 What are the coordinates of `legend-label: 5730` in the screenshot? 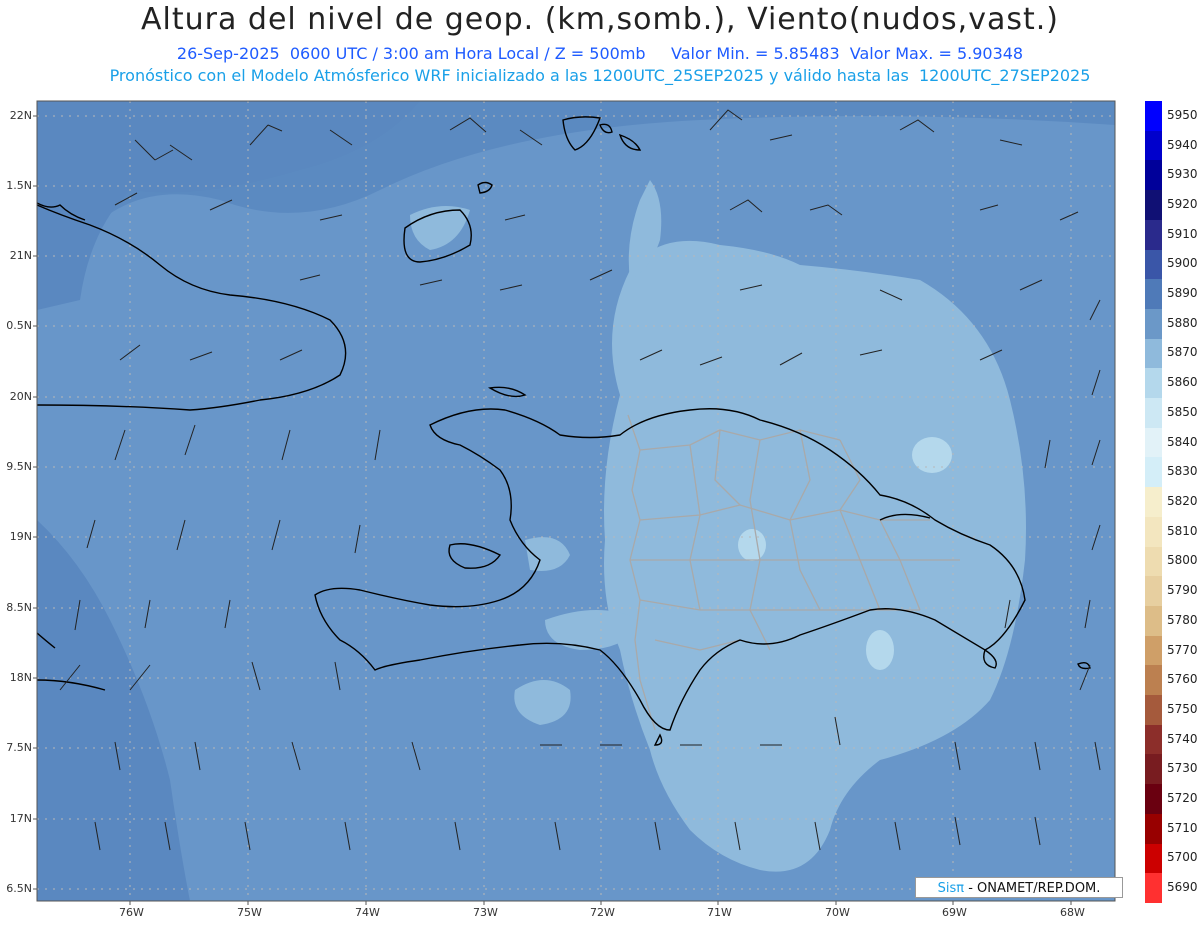 It's located at (1182, 768).